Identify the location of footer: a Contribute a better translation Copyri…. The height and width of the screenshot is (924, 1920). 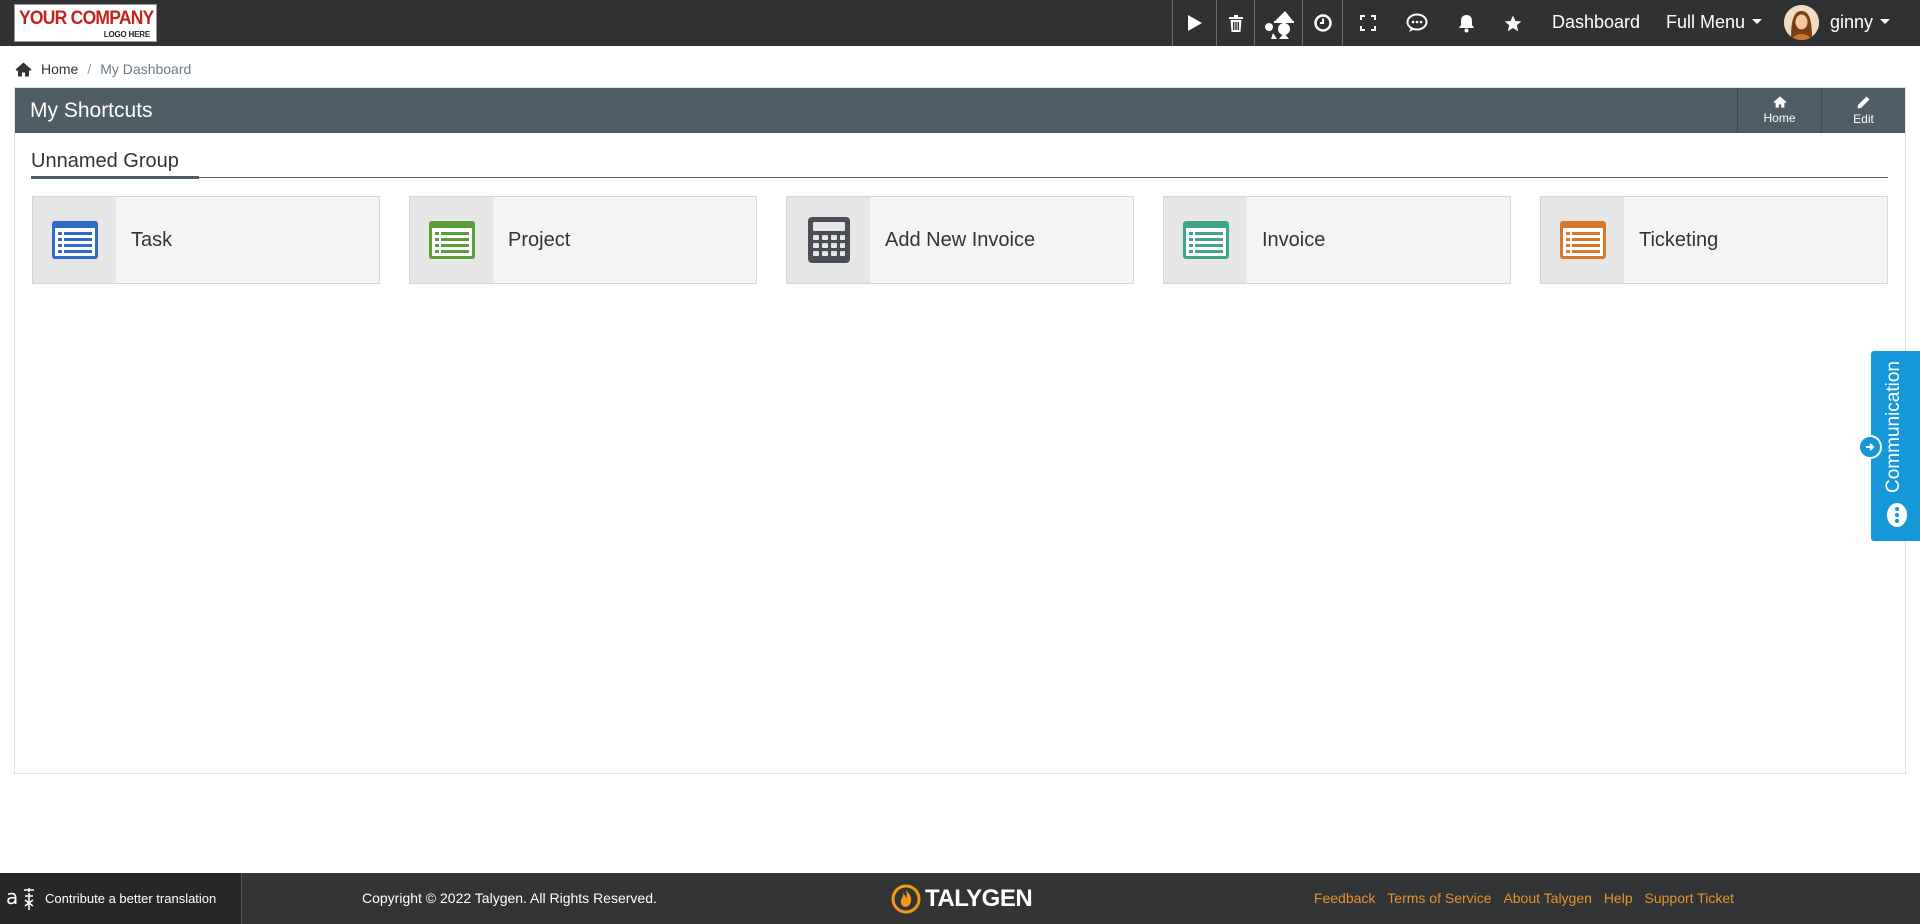
(960, 898).